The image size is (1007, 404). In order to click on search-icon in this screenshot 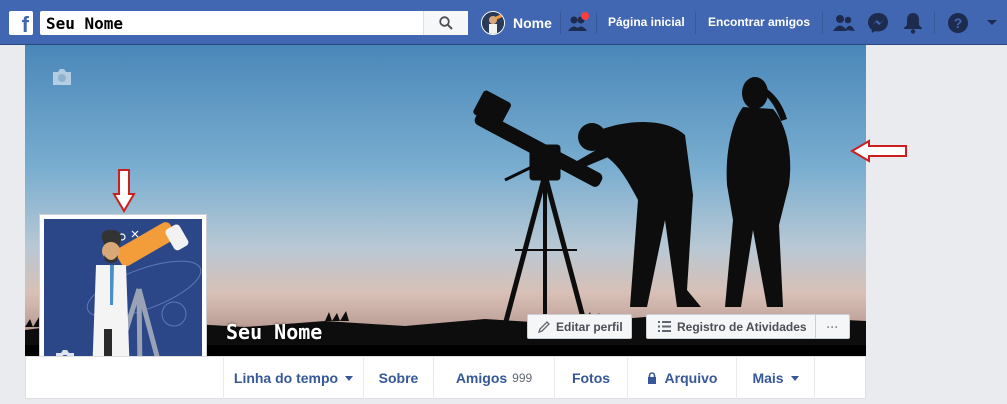, I will do `click(446, 23)`.